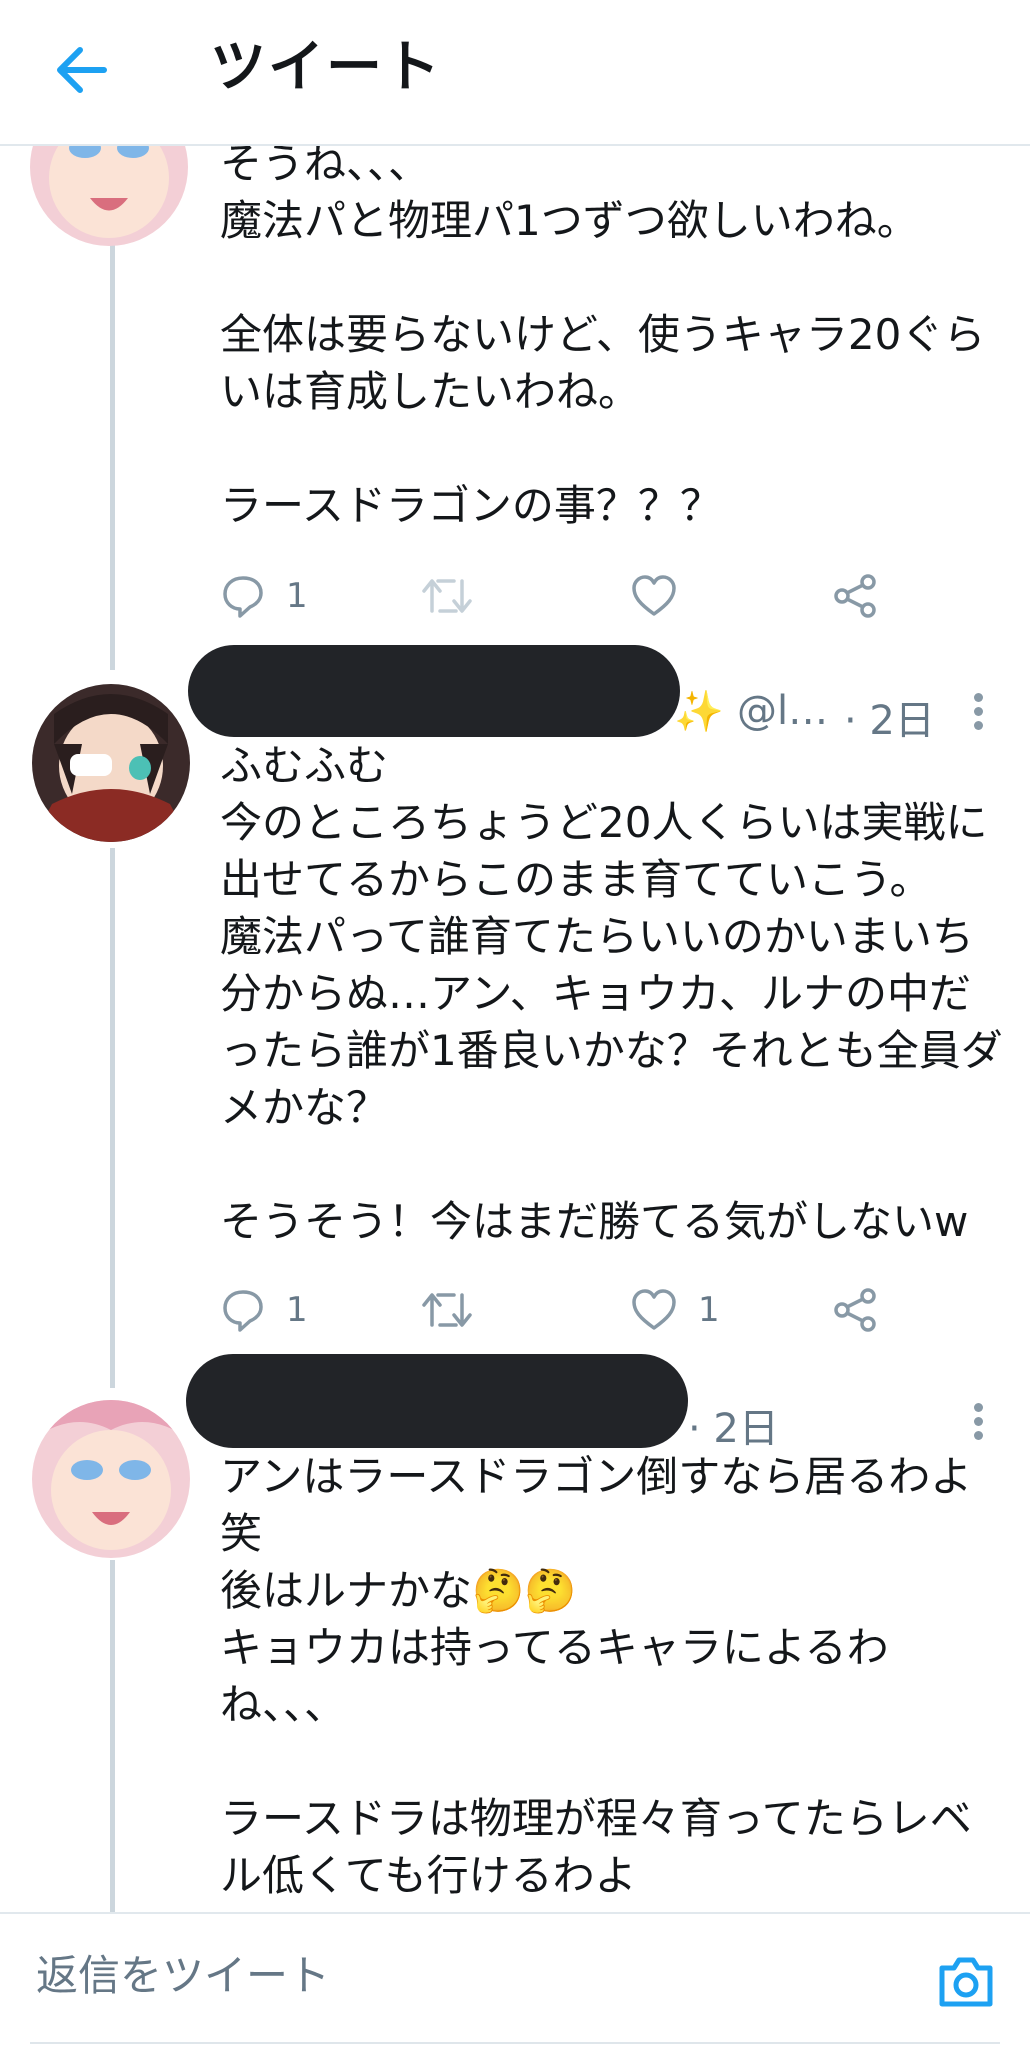 The height and width of the screenshot is (2050, 1030). I want to click on reply-input: 返信をツイート, so click(183, 1976).